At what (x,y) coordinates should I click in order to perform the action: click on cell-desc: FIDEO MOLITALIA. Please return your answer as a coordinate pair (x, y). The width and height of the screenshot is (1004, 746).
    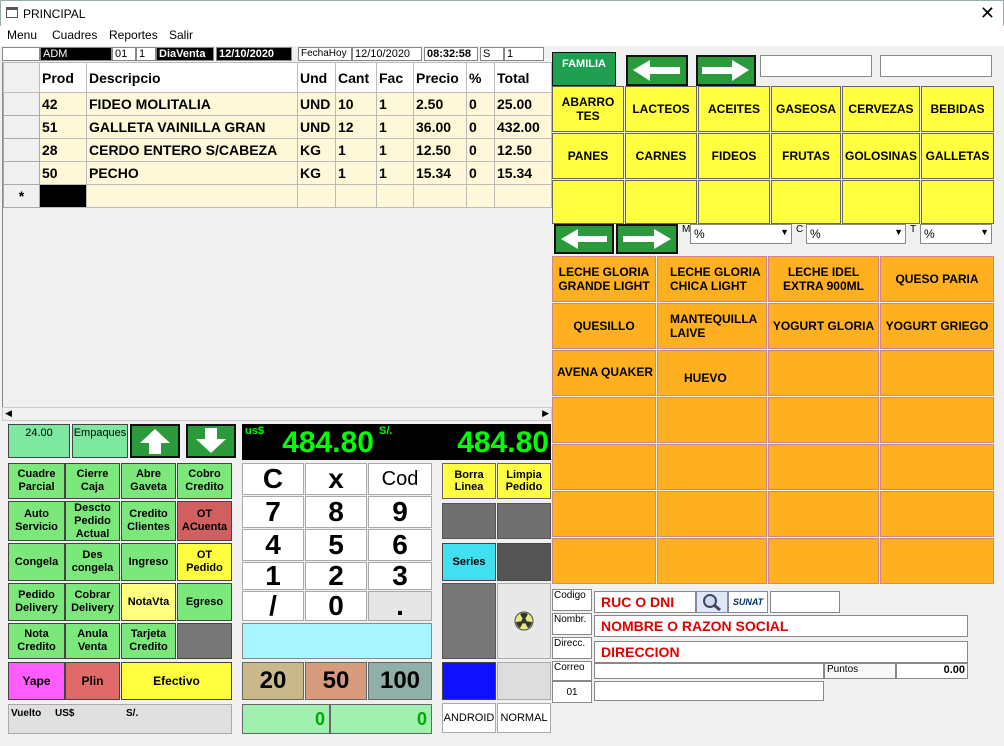
    Looking at the image, I should click on (192, 104).